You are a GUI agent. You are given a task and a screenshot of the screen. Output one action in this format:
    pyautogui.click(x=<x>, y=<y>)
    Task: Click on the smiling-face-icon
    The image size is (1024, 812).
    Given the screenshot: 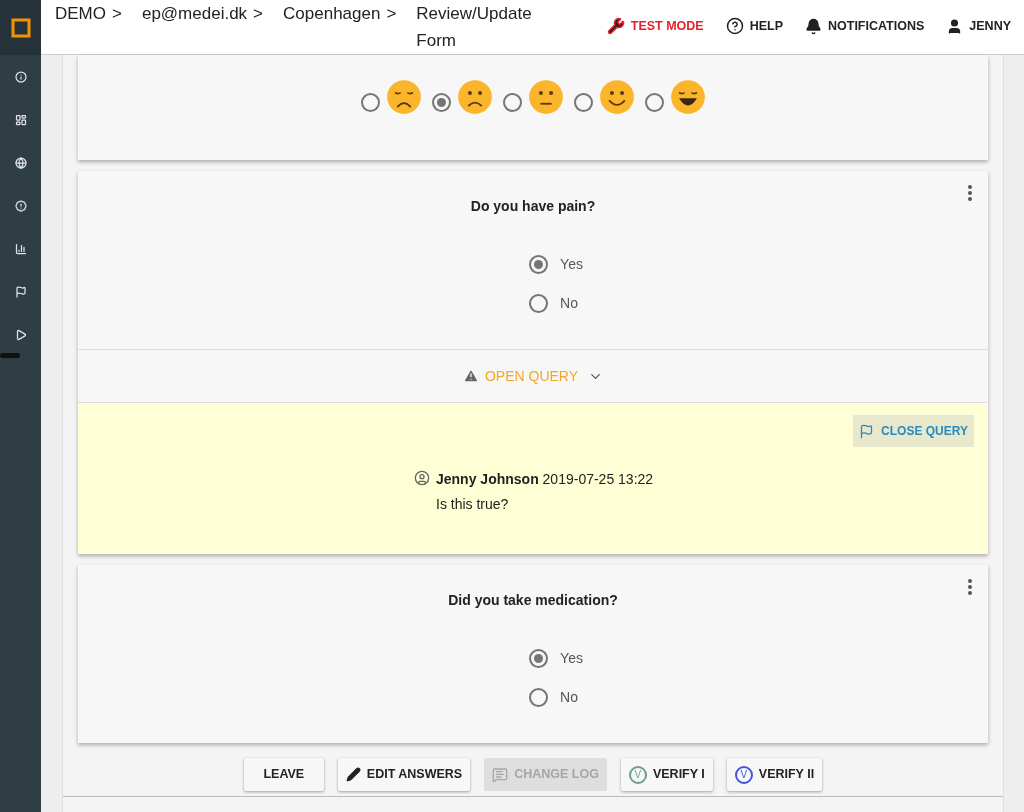 What is the action you would take?
    pyautogui.click(x=616, y=97)
    